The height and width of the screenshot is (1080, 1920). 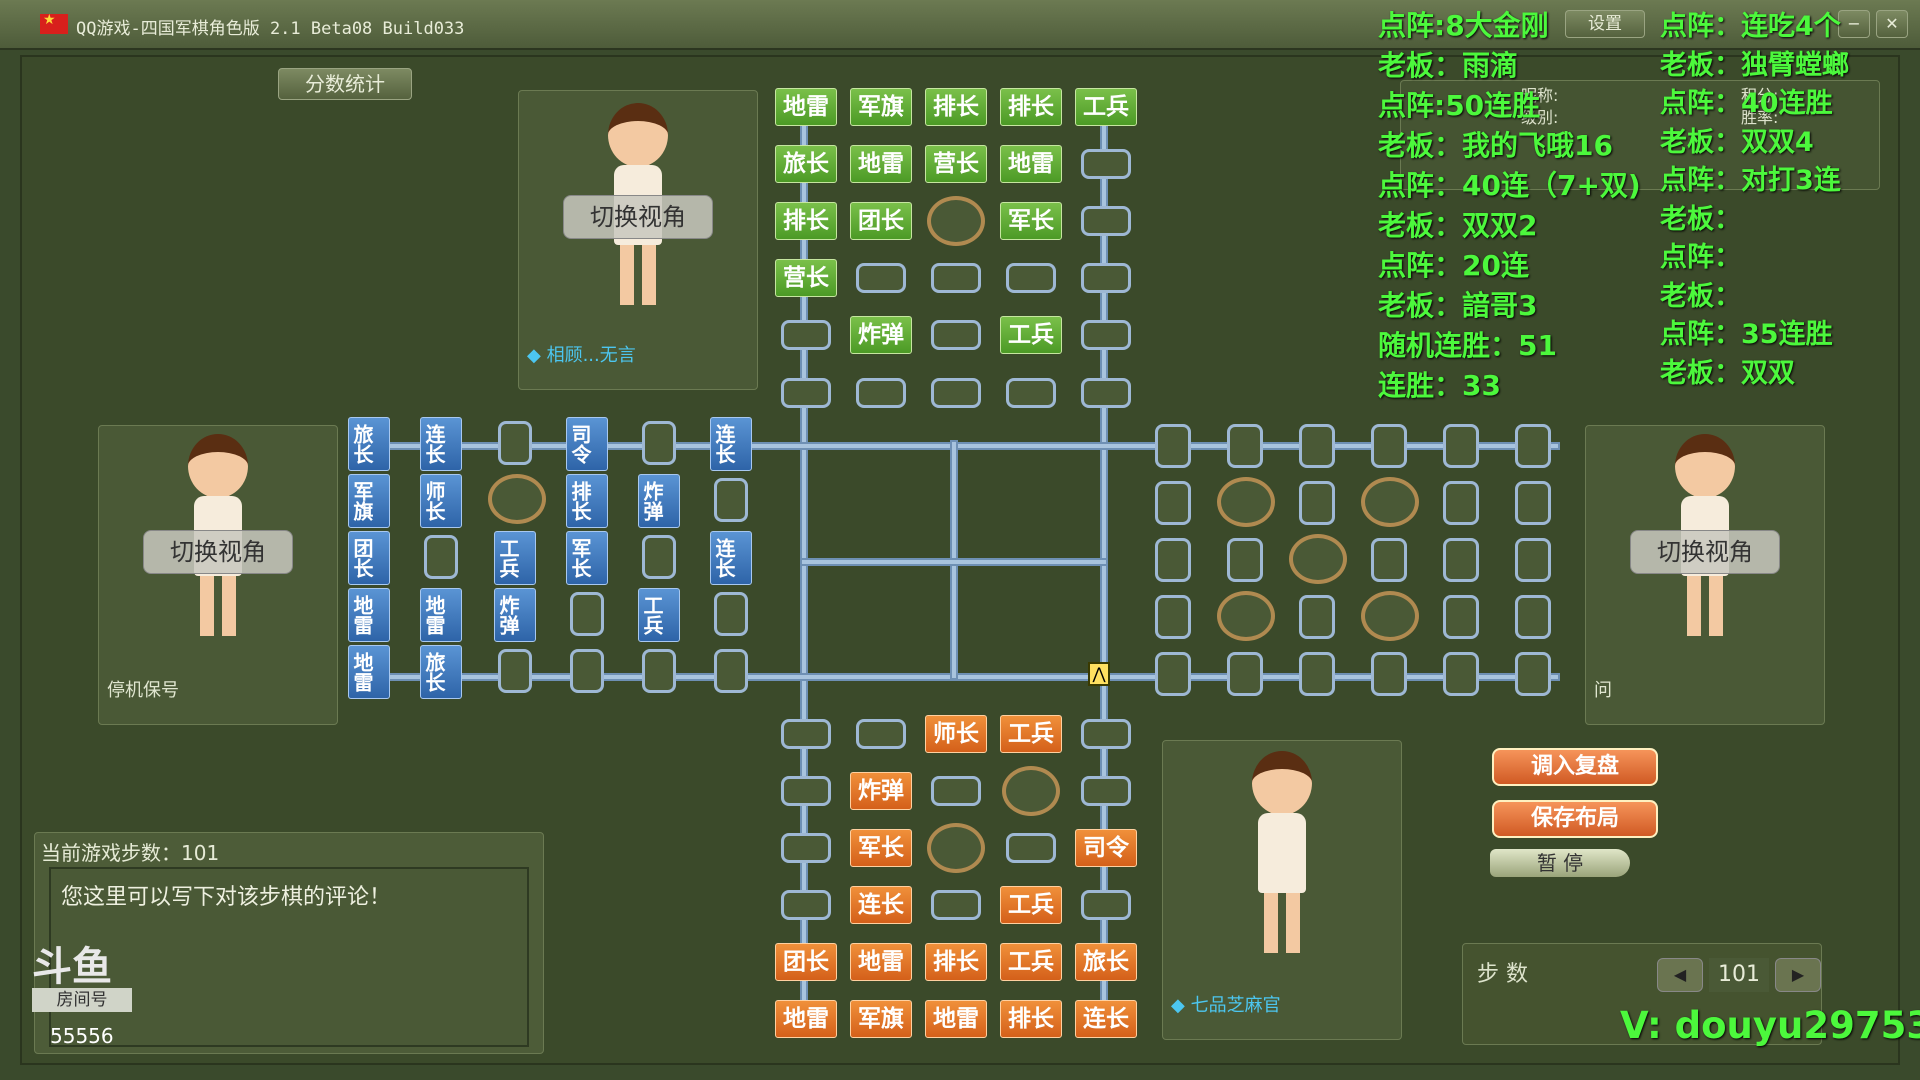 I want to click on piece-top: 团长, so click(x=881, y=221).